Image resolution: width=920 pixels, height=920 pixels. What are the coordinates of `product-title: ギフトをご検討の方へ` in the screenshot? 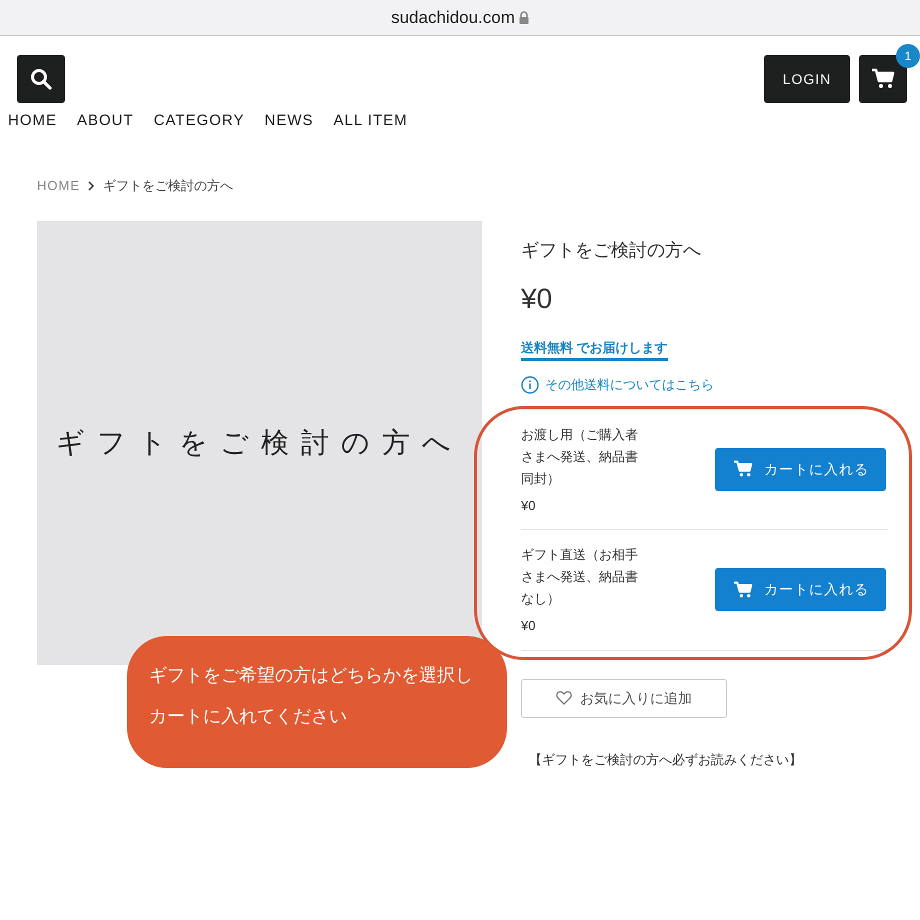 It's located at (611, 250).